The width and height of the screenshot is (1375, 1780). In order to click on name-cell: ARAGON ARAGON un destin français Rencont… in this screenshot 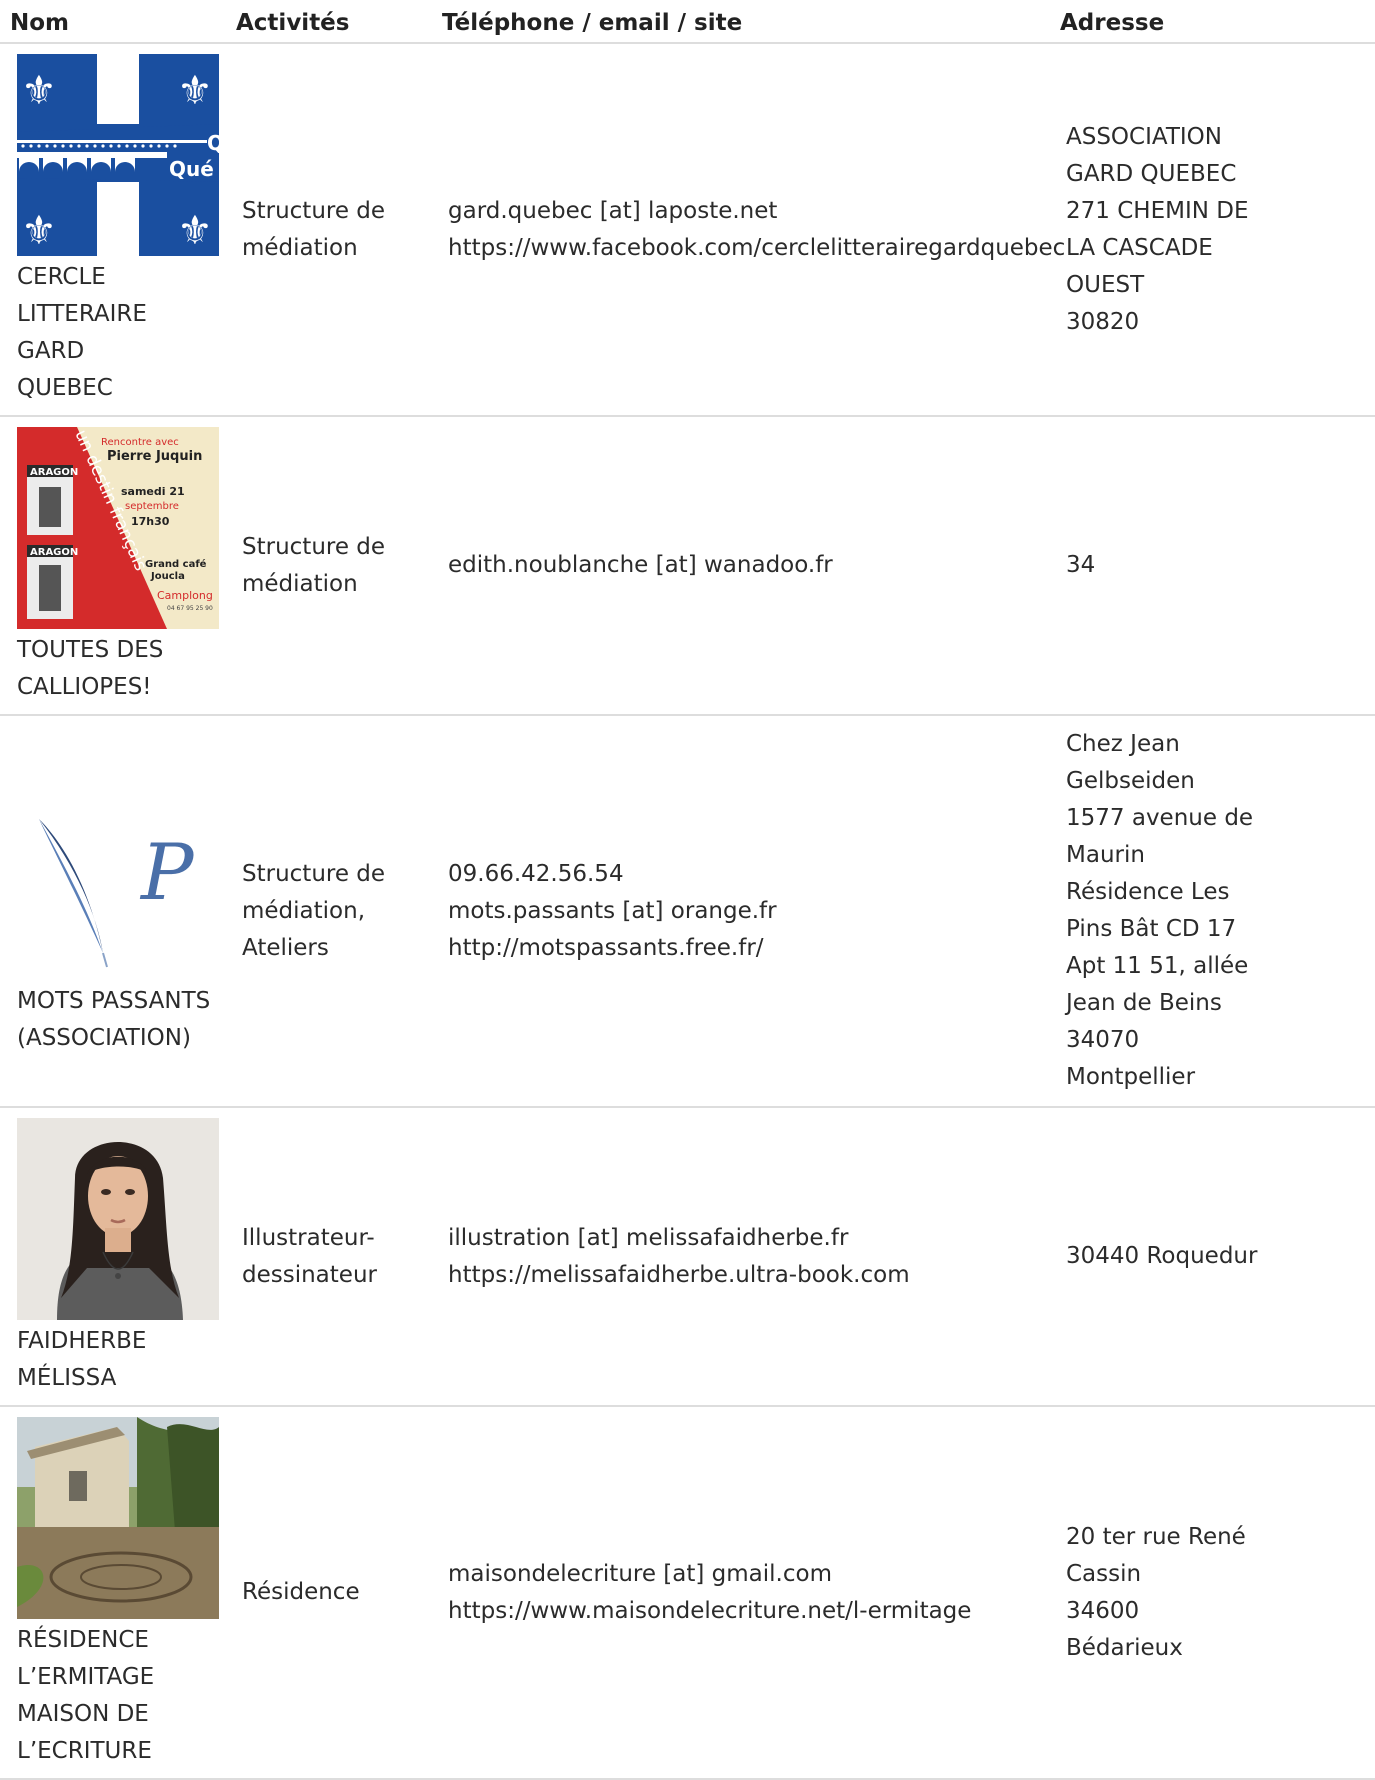, I will do `click(113, 566)`.